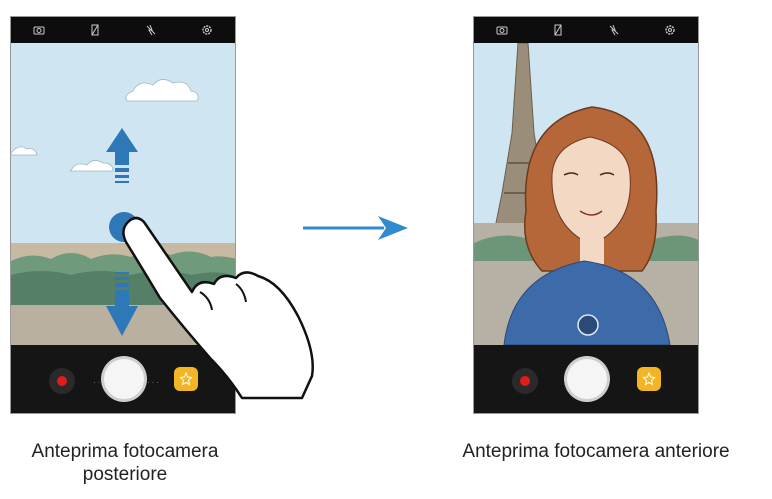 The height and width of the screenshot is (499, 772). I want to click on beauty-off-icon, so click(614, 30).